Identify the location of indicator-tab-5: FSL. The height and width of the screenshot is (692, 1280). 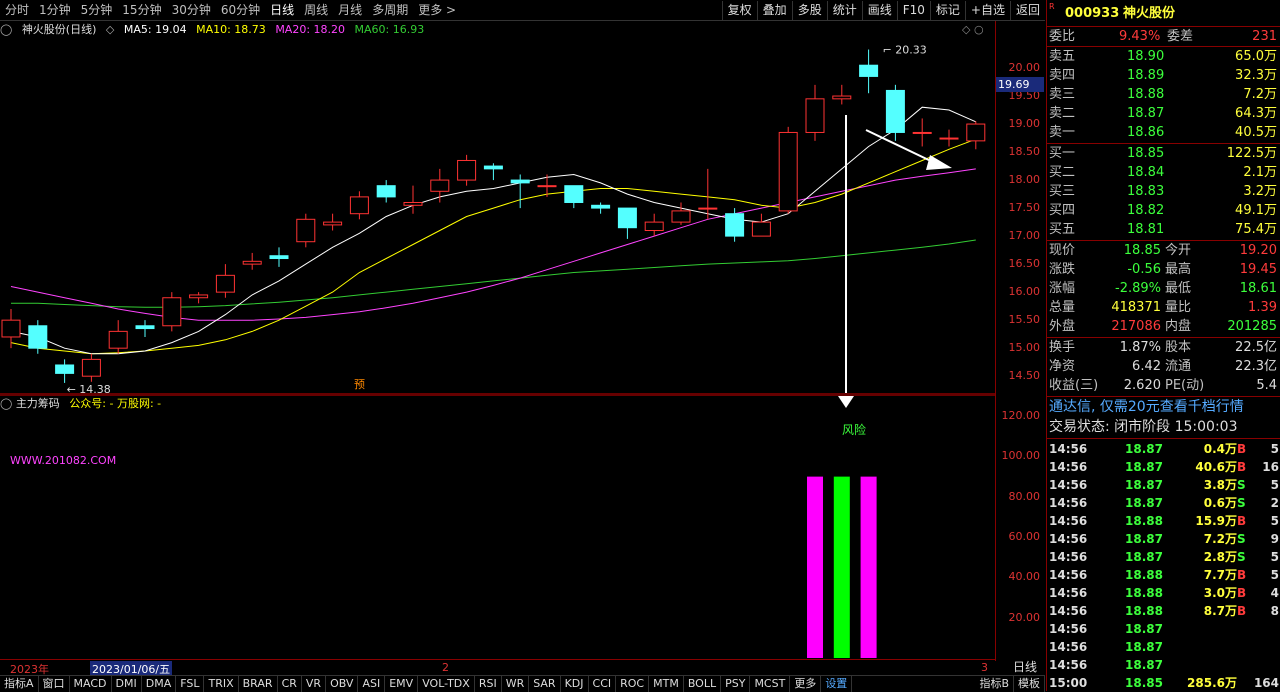
(190, 684).